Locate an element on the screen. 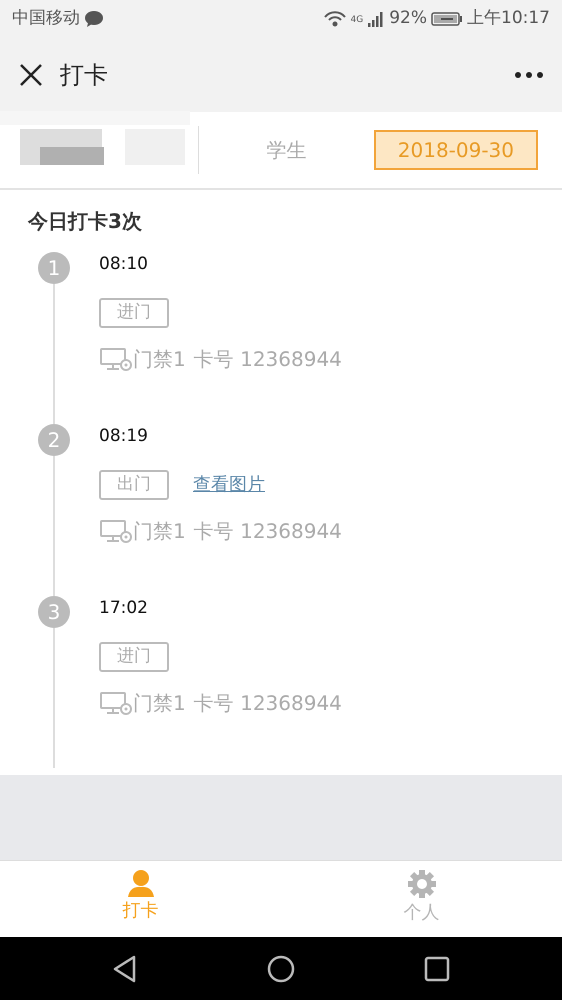 The width and height of the screenshot is (562, 1000). battery-icon is located at coordinates (447, 19).